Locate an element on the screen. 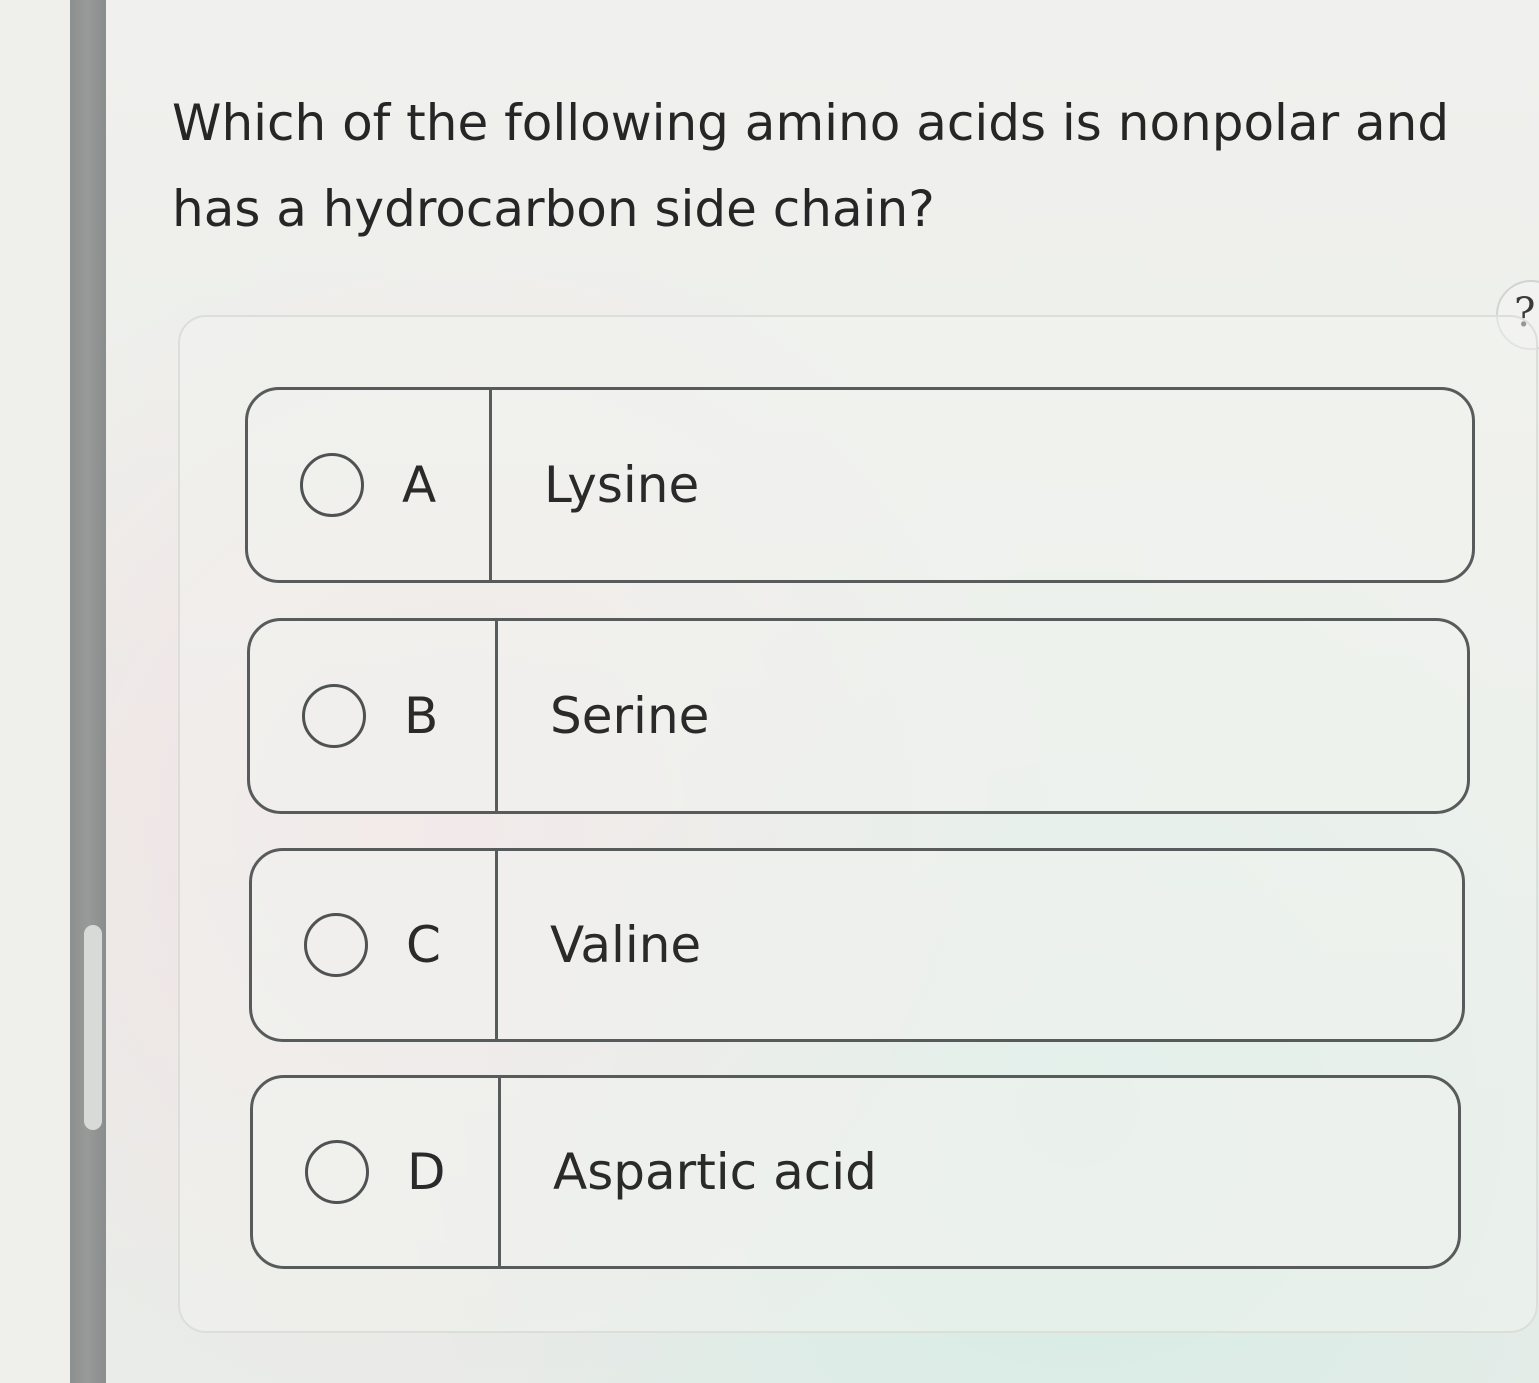 This screenshot has height=1383, width=1539. option-c: C Valine is located at coordinates (857, 945).